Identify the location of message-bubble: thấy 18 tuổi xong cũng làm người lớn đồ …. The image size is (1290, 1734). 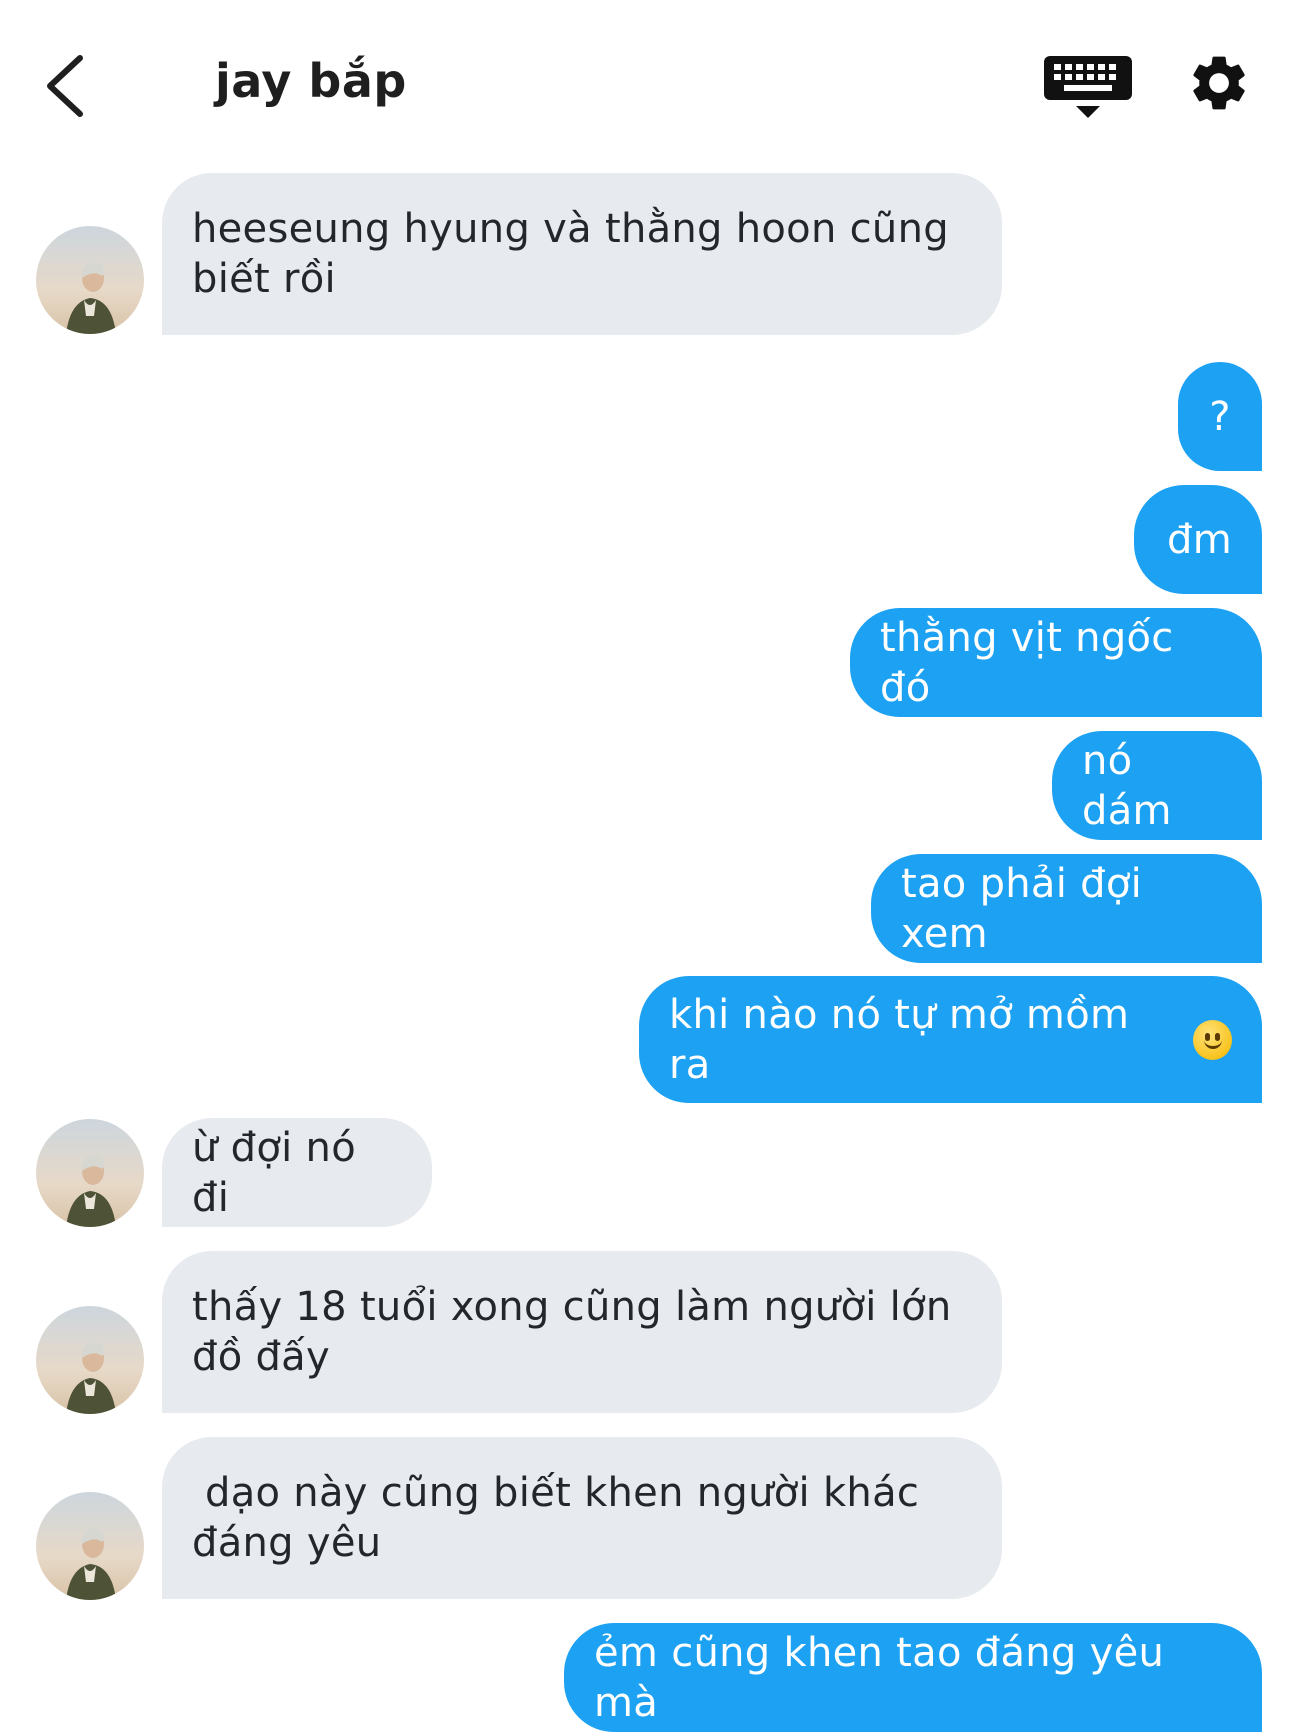
(582, 1332).